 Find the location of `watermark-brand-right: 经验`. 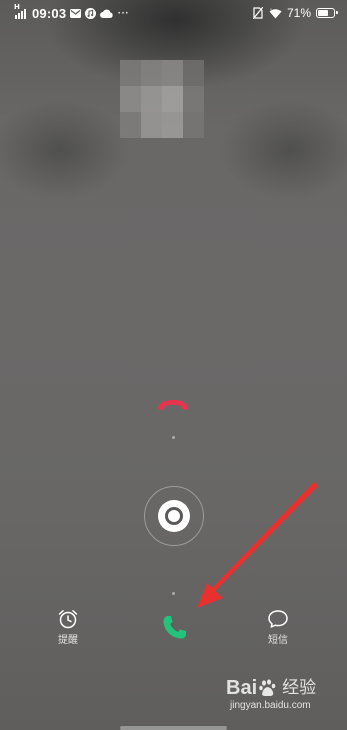

watermark-brand-right: 经验 is located at coordinates (299, 687).